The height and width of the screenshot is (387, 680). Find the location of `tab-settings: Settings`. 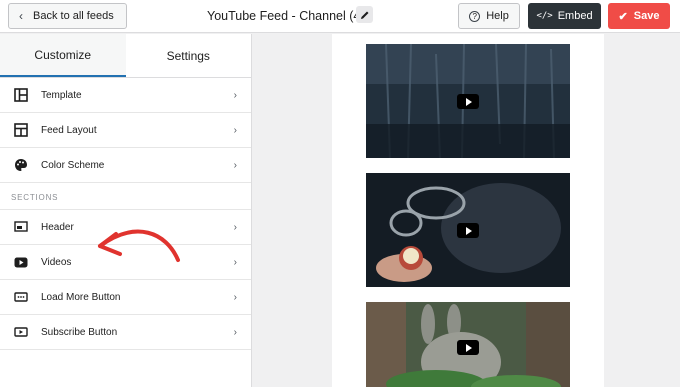

tab-settings: Settings is located at coordinates (189, 55).